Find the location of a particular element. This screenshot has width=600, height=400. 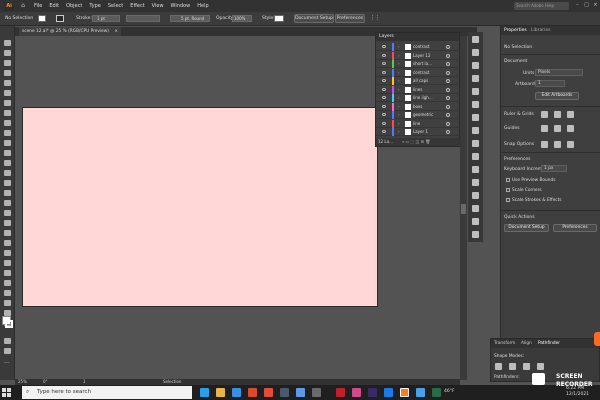

netflix-icon is located at coordinates (340, 392).